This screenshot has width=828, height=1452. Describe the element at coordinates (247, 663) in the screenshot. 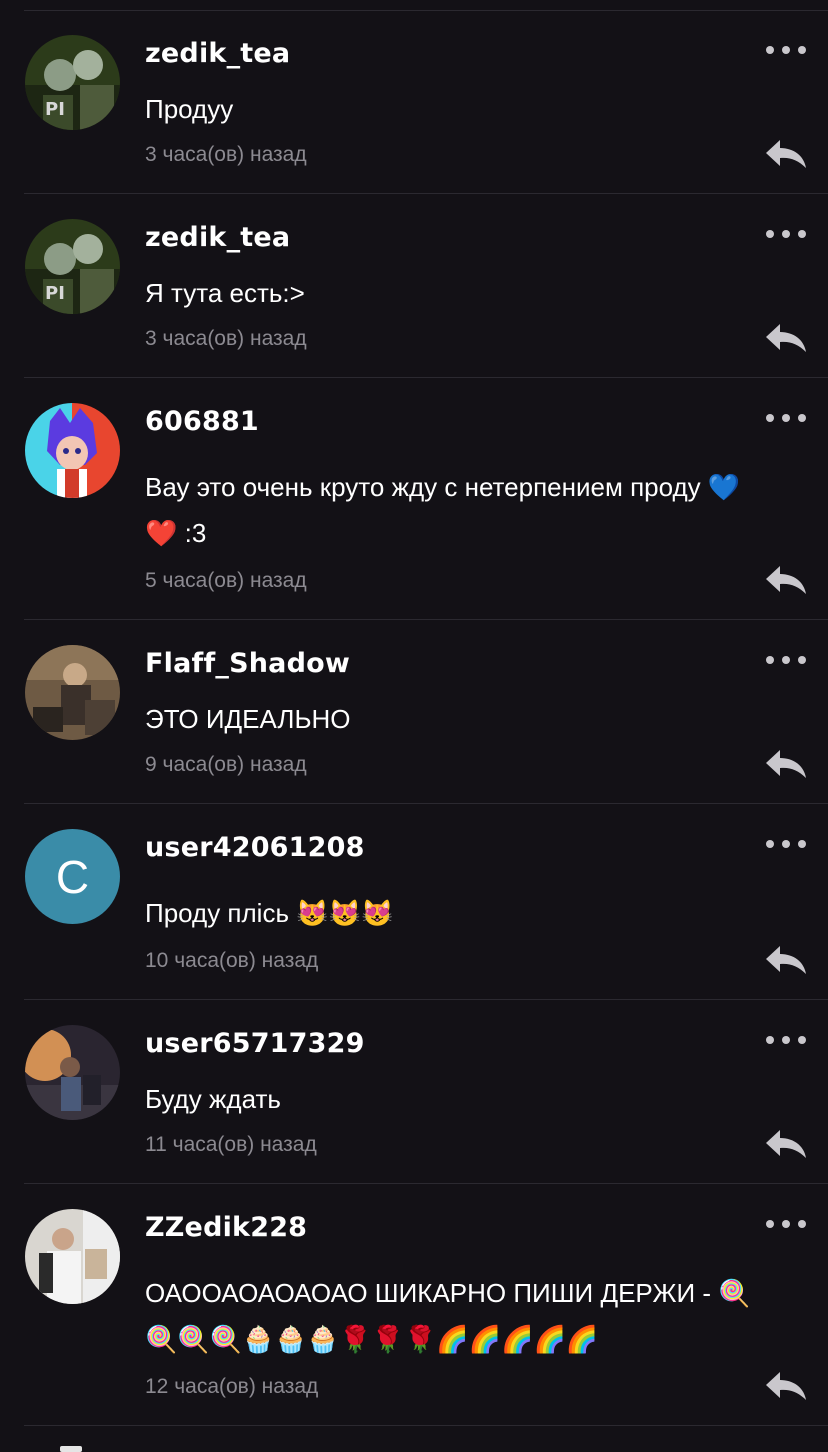

I see `username: Flaff_Shadow` at that location.